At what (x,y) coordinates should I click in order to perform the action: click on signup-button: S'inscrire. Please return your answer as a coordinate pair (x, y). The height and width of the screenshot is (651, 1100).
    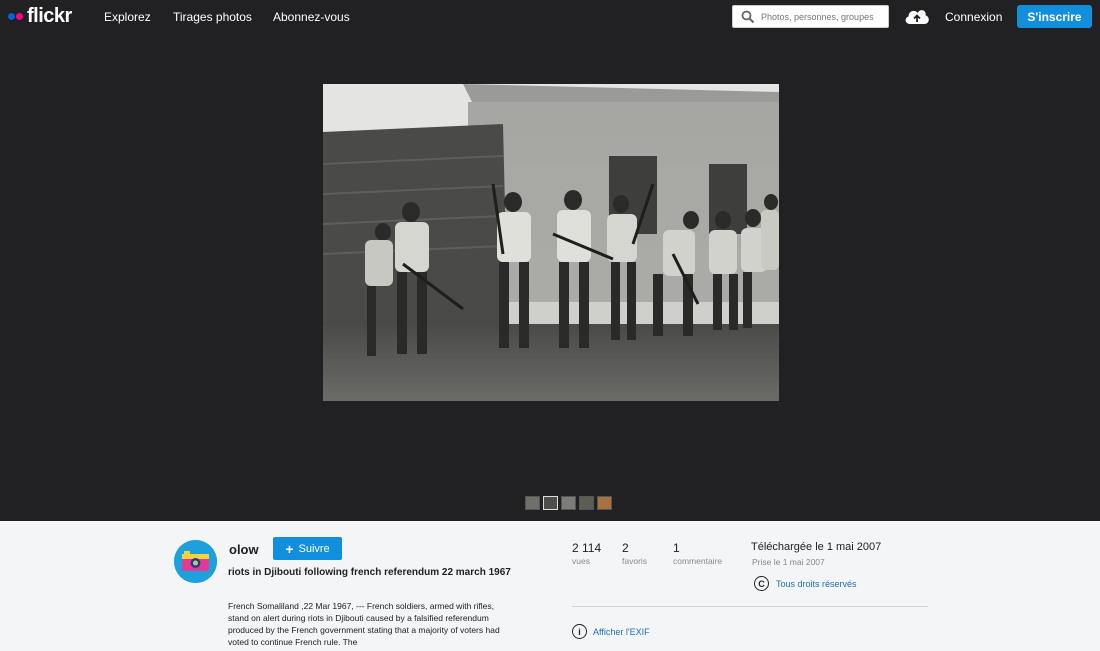
    Looking at the image, I should click on (1054, 16).